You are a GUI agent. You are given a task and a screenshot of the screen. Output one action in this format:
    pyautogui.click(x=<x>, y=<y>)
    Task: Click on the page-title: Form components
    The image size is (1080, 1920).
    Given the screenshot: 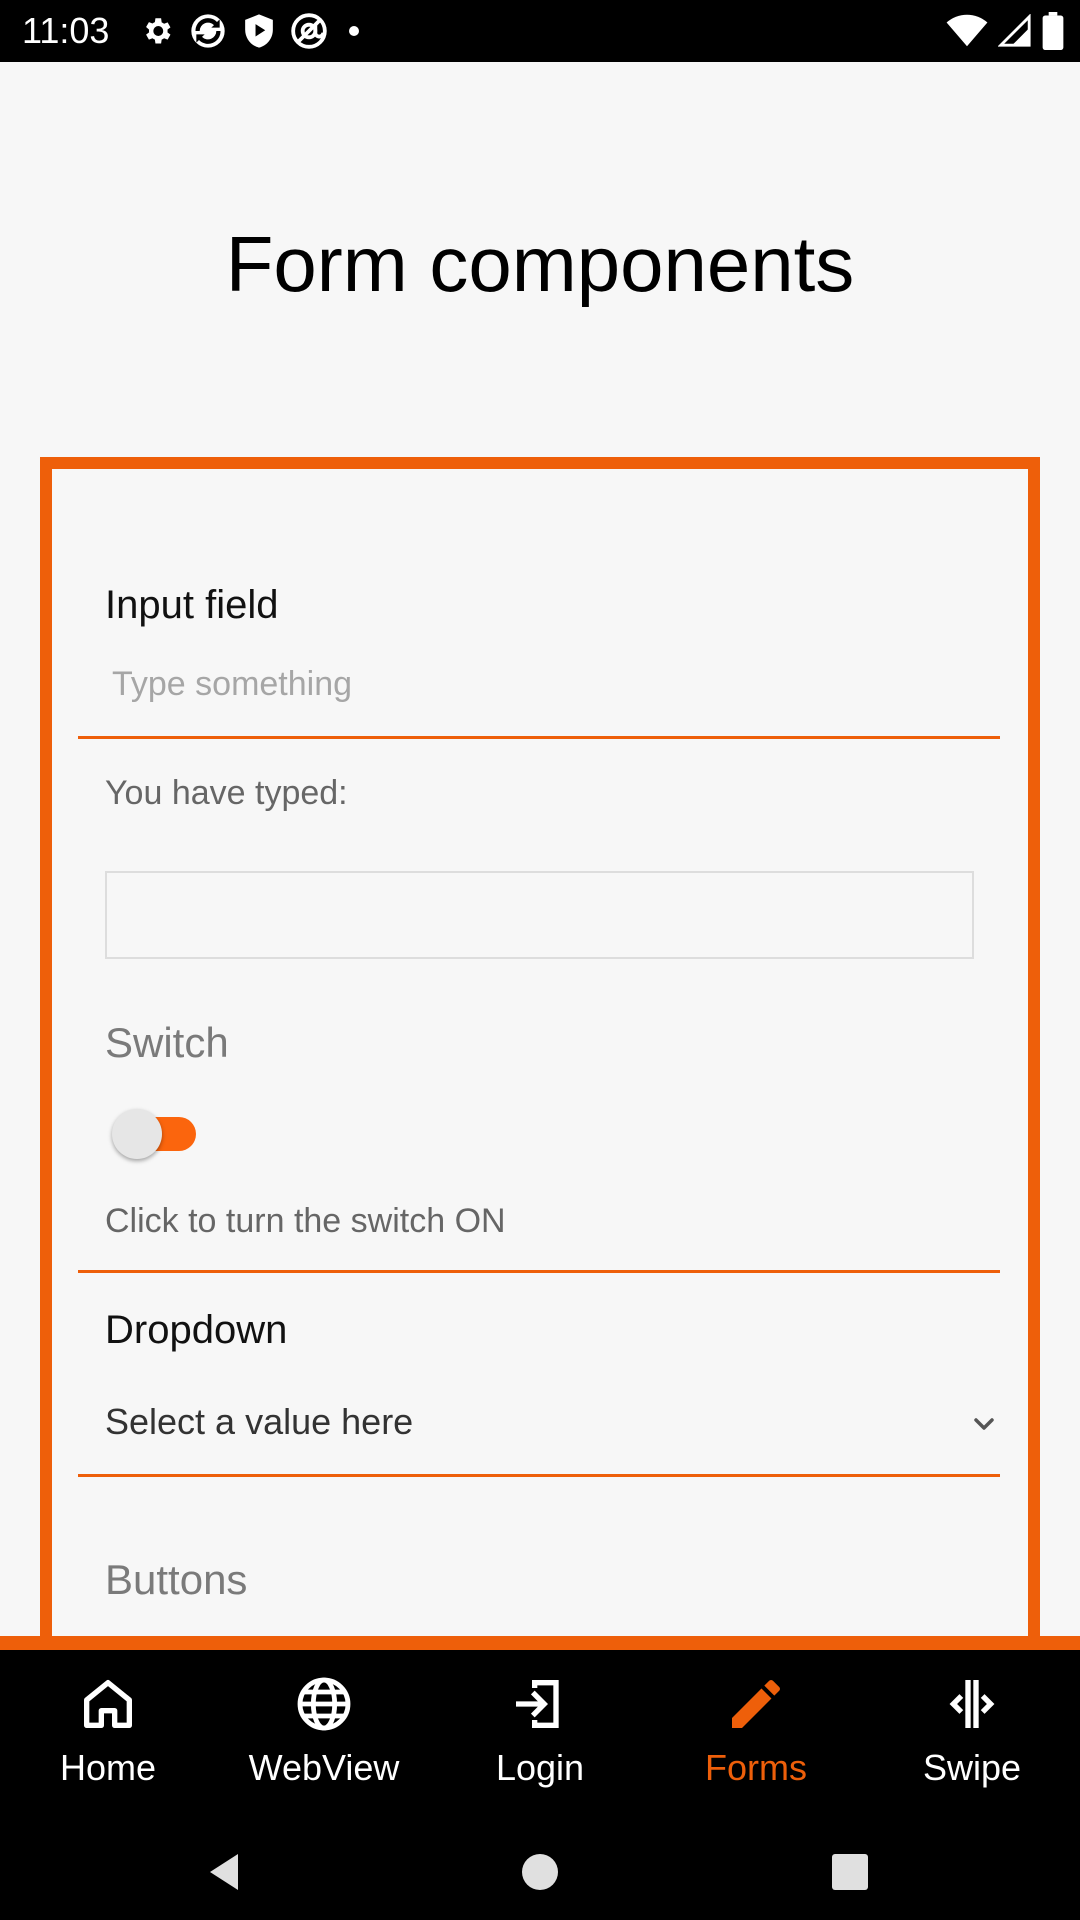 What is the action you would take?
    pyautogui.click(x=540, y=264)
    